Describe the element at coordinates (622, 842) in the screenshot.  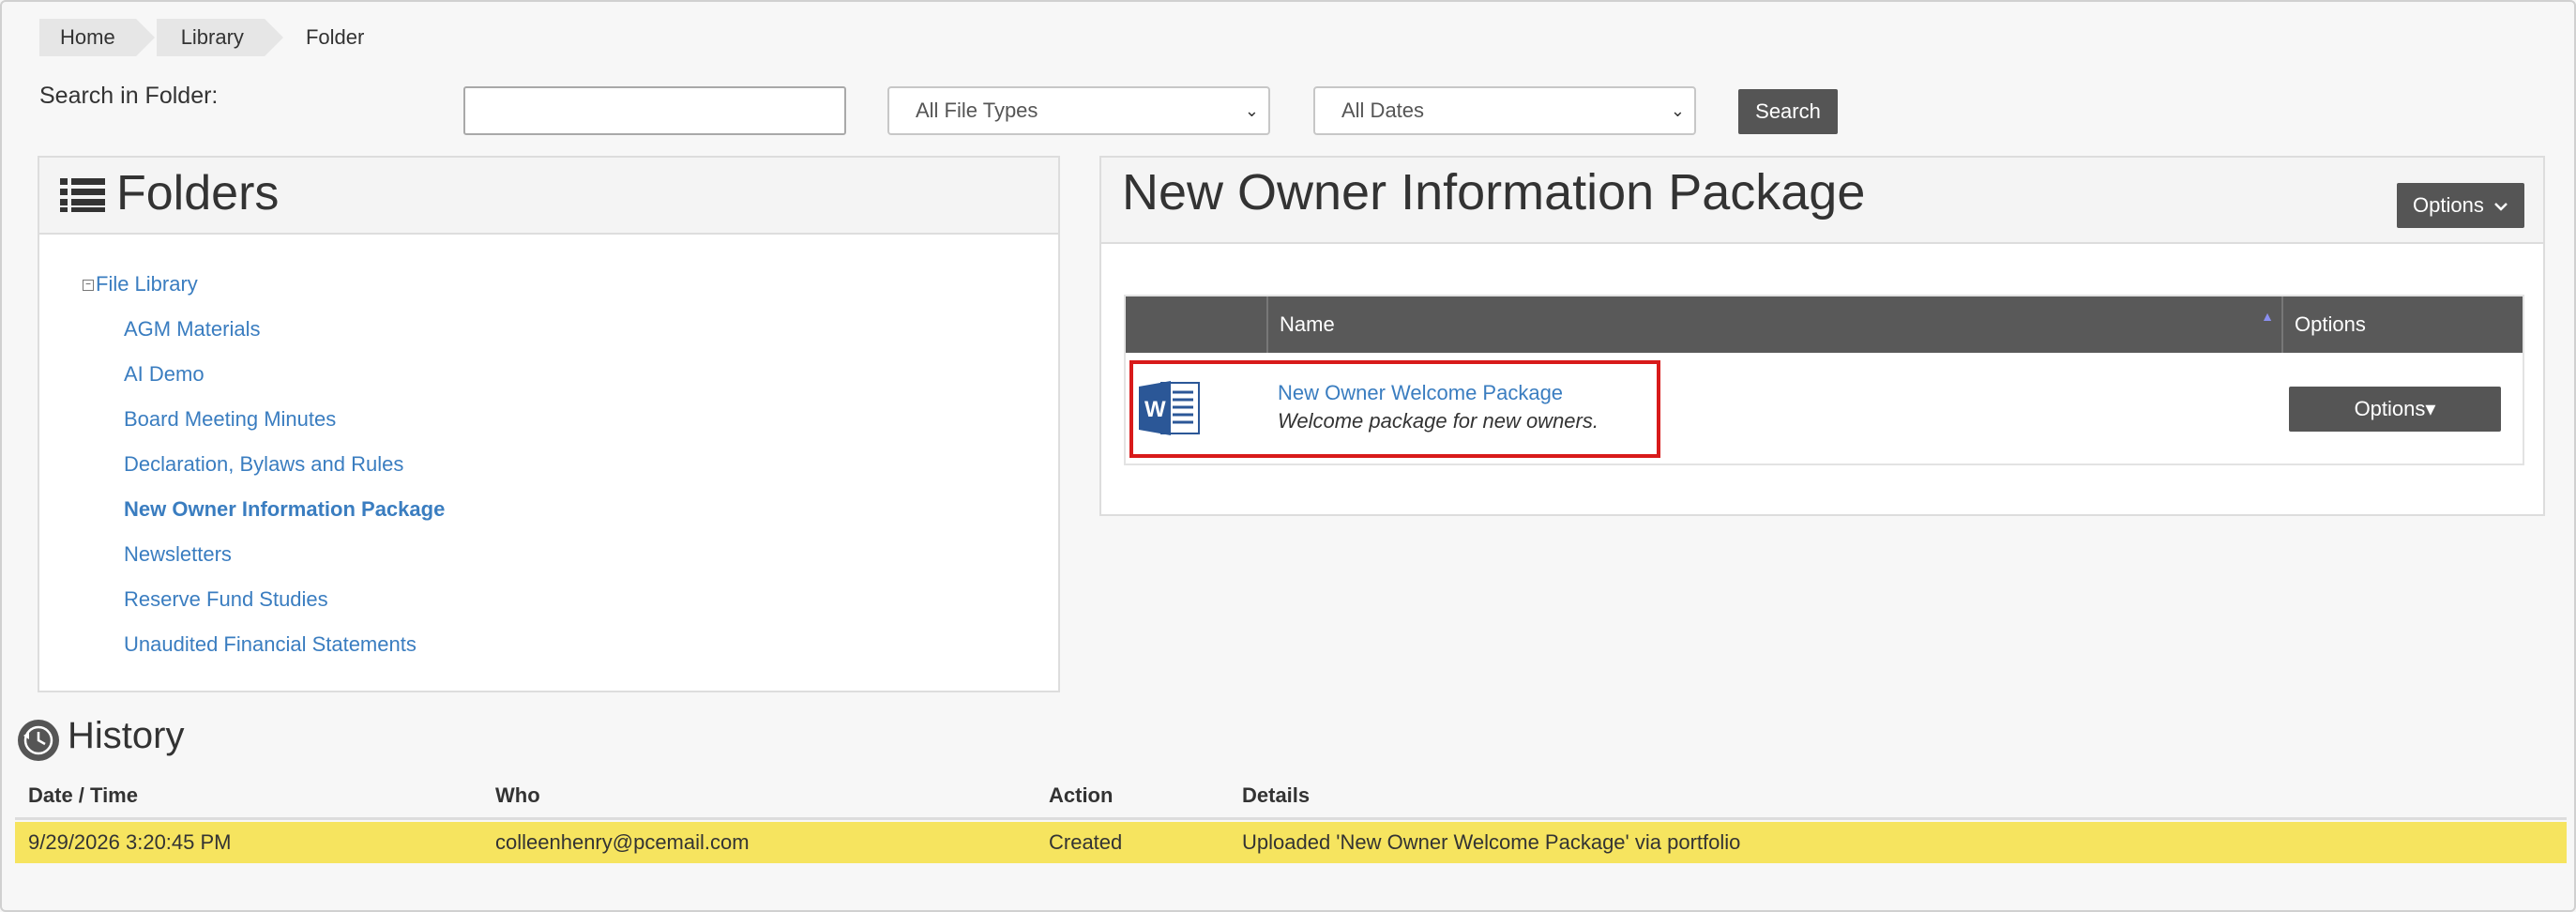
I see `history-who: colleenhenry@pcemail.com` at that location.